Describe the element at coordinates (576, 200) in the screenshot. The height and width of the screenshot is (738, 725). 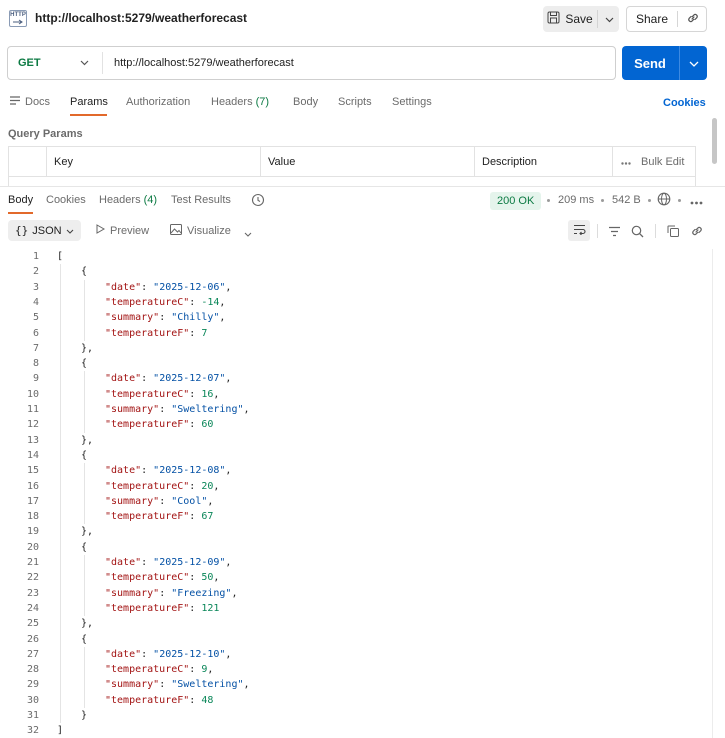
I see `response-time: 209 ms` at that location.